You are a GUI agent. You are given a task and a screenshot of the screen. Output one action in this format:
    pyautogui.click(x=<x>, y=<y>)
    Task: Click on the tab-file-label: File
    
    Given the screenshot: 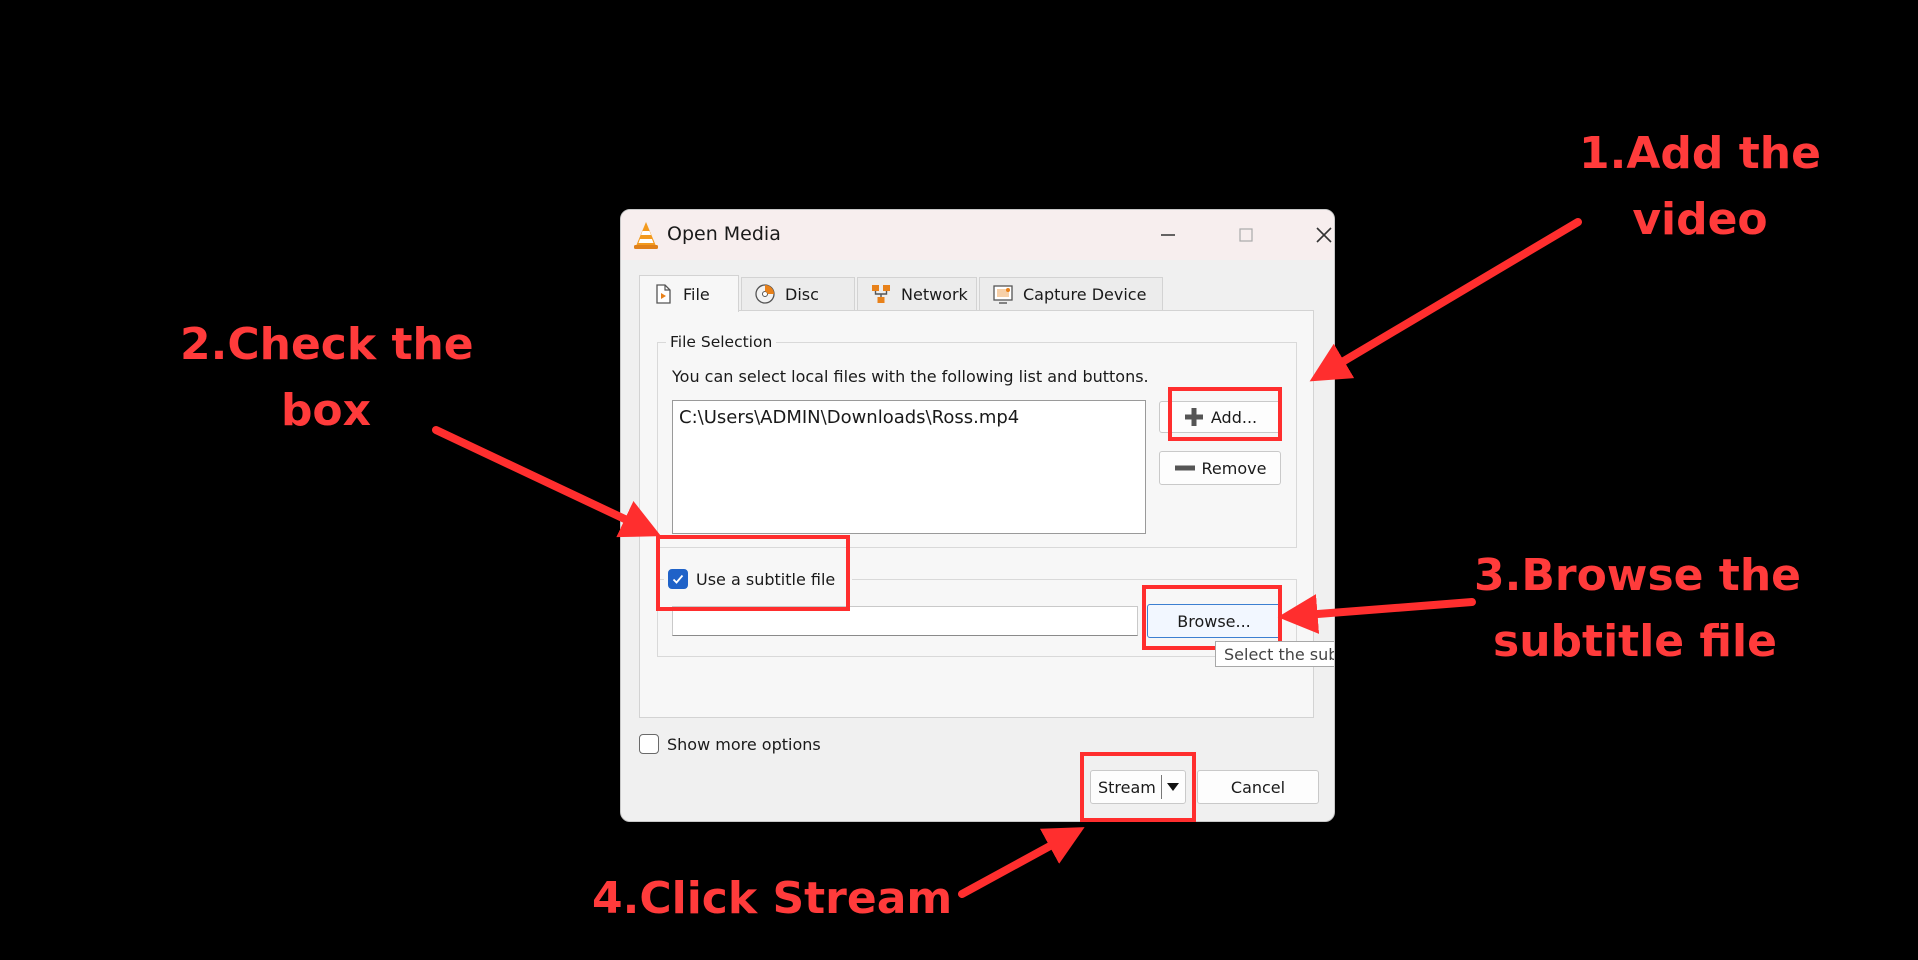 What is the action you would take?
    pyautogui.click(x=696, y=294)
    